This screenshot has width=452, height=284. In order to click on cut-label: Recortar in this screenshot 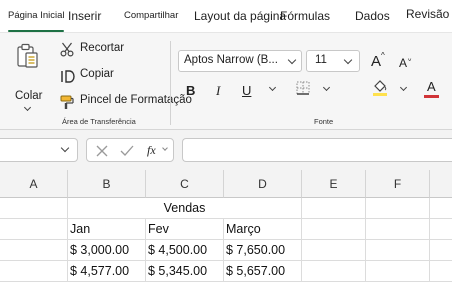, I will do `click(102, 48)`.